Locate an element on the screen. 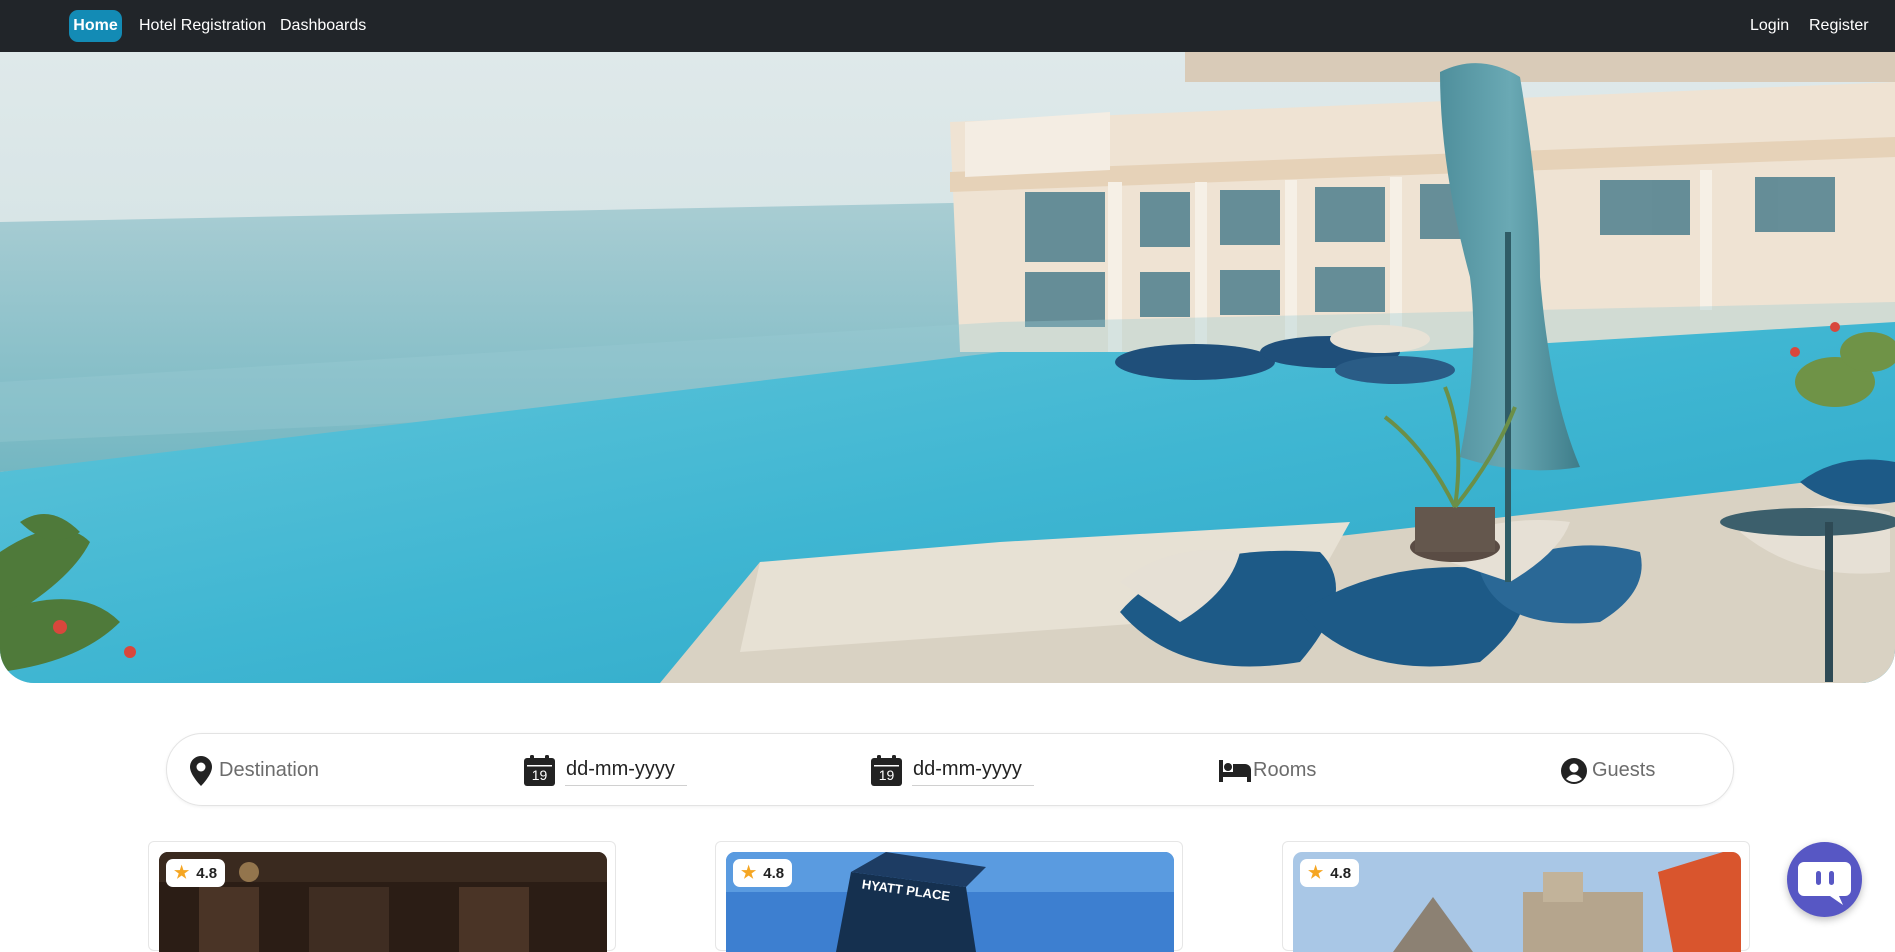 Image resolution: width=1895 pixels, height=952 pixels. nav-register-link: Register is located at coordinates (1839, 26).